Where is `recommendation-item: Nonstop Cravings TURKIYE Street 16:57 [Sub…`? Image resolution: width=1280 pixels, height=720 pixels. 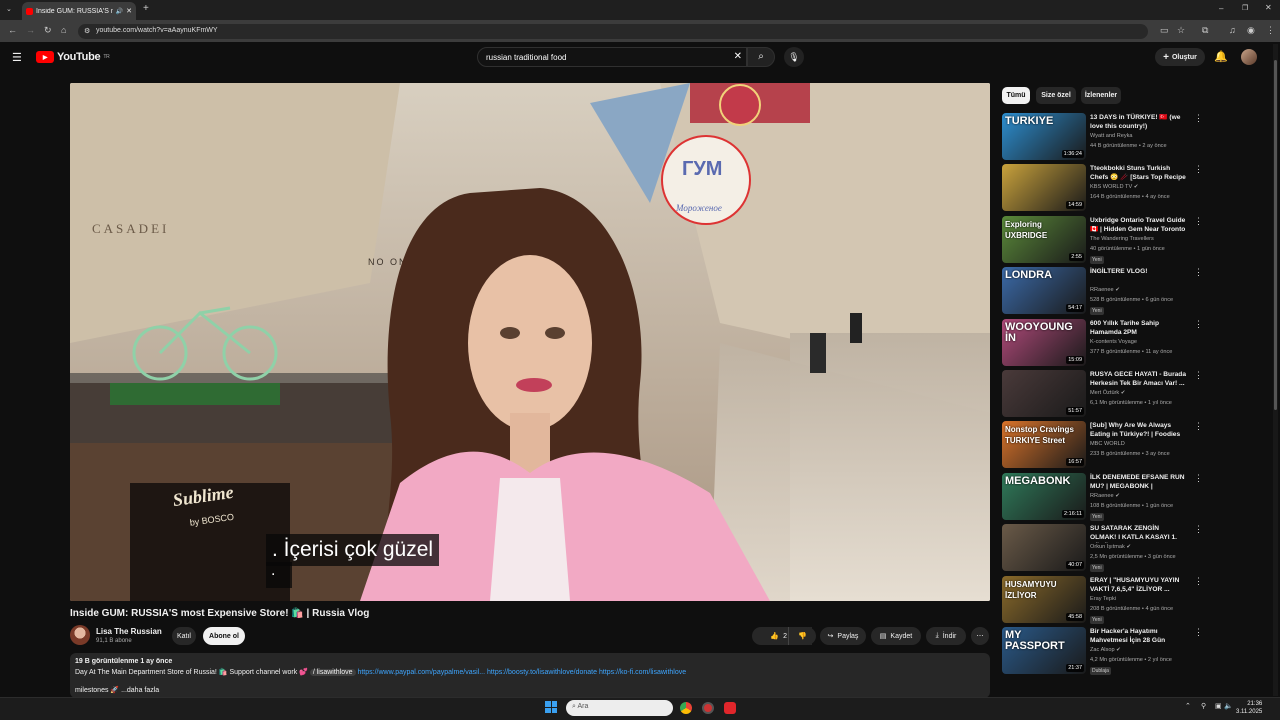
recommendation-item: Nonstop Cravings TURKIYE Street 16:57 [Sub… is located at coordinates (1102, 445).